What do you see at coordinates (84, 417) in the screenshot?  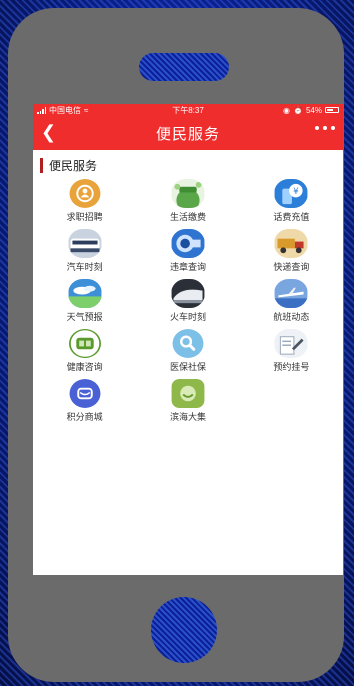 I see `service-label: 积分商城` at bounding box center [84, 417].